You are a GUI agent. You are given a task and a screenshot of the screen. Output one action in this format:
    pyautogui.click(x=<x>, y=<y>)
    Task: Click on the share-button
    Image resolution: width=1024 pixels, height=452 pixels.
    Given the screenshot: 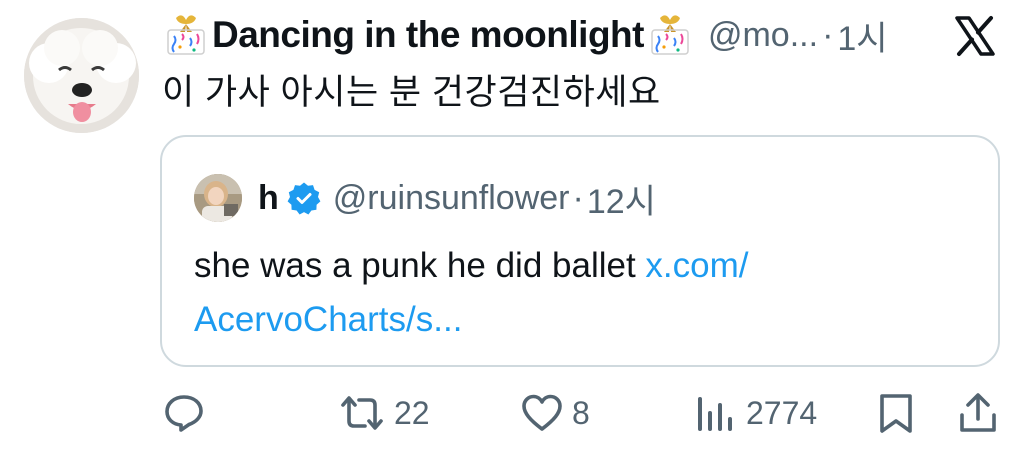 What is the action you would take?
    pyautogui.click(x=978, y=413)
    